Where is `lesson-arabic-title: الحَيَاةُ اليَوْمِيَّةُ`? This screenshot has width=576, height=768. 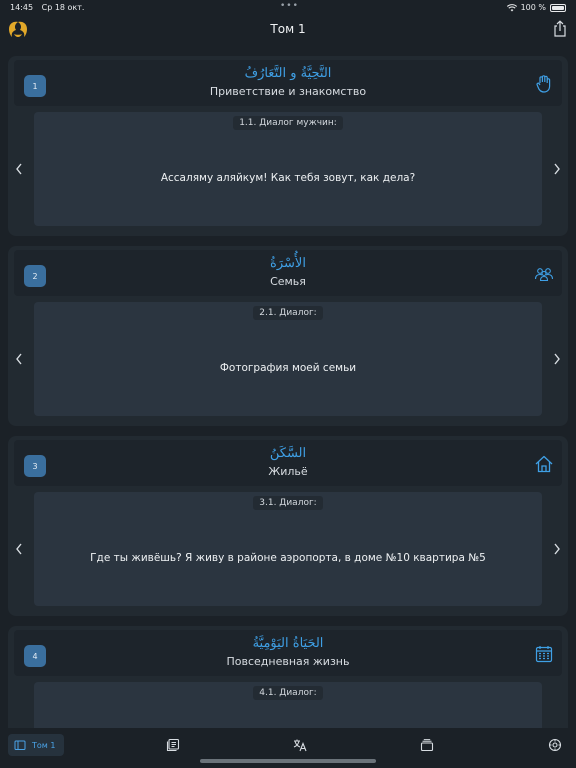 lesson-arabic-title: الحَيَاةُ اليَوْمِيَّةُ is located at coordinates (288, 643).